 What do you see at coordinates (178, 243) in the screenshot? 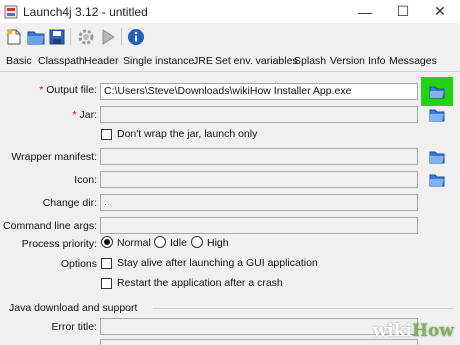
I see `priority-idle-label: Idle` at bounding box center [178, 243].